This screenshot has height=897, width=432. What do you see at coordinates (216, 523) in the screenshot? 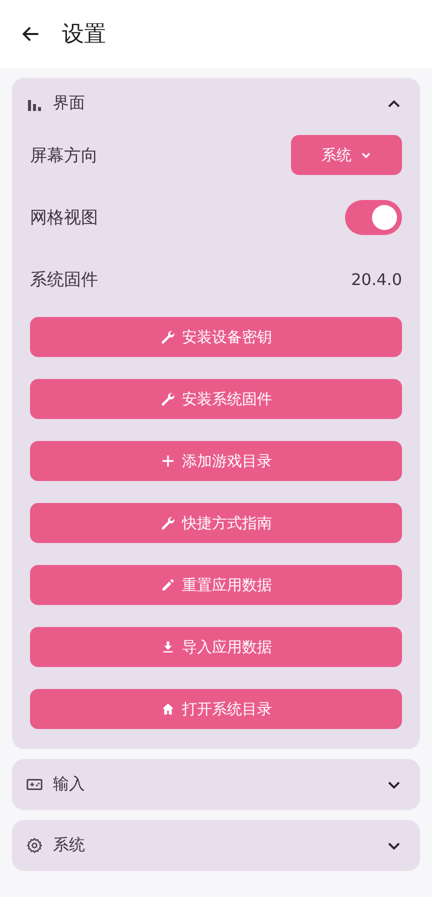
I see `action-button: 快捷方式指南` at bounding box center [216, 523].